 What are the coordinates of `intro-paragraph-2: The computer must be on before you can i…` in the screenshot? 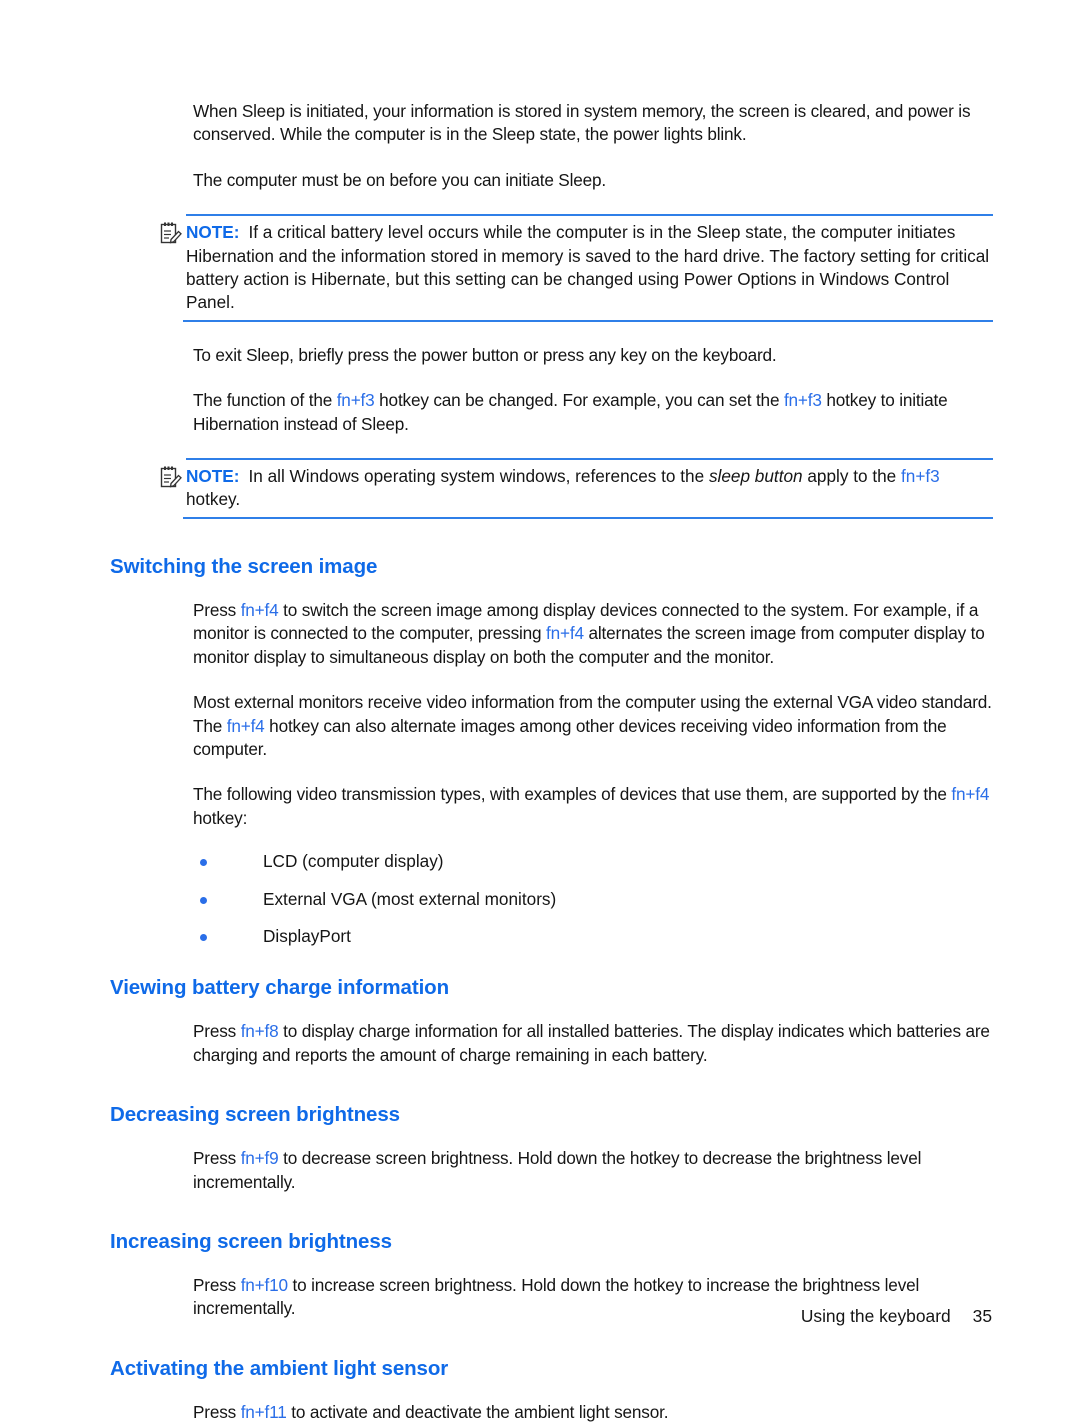 It's located at (400, 179).